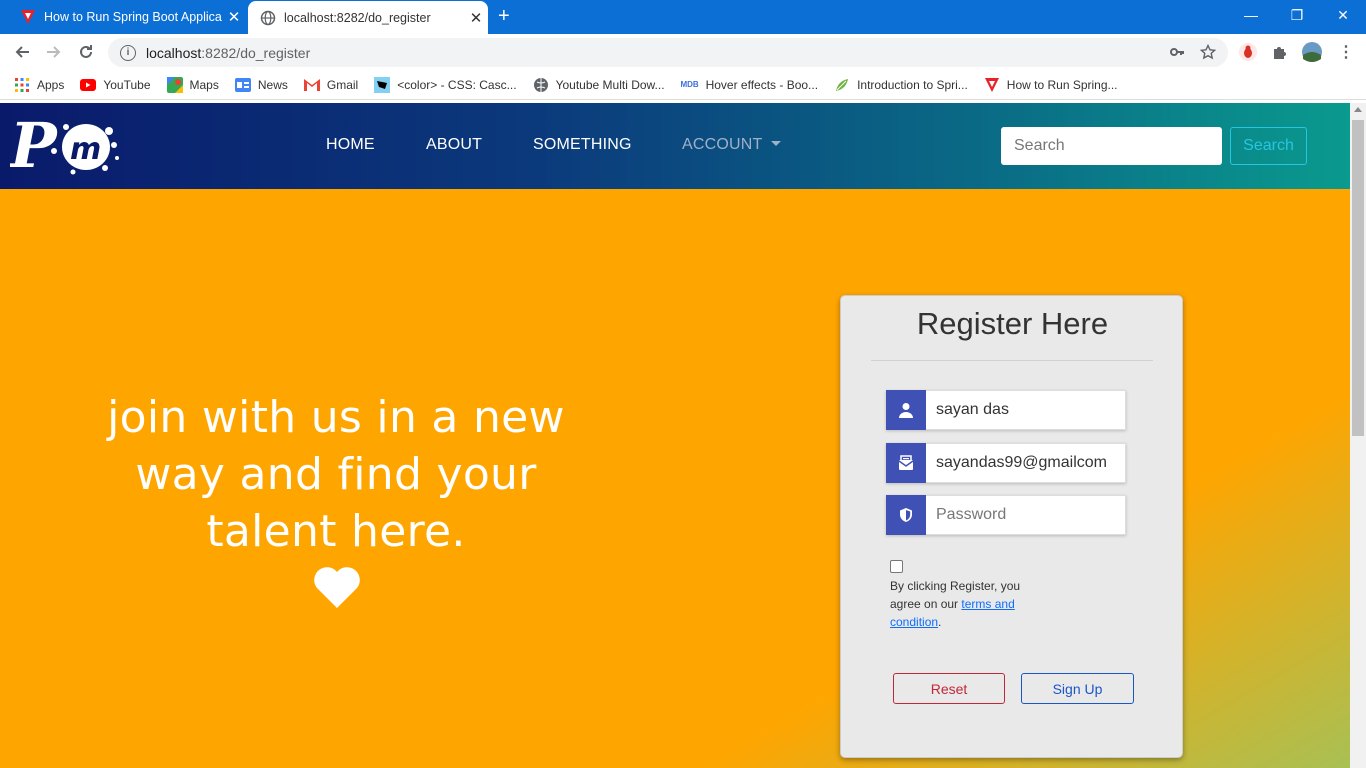 The height and width of the screenshot is (768, 1366). What do you see at coordinates (1026, 410) in the screenshot?
I see `name-input: sayan das` at bounding box center [1026, 410].